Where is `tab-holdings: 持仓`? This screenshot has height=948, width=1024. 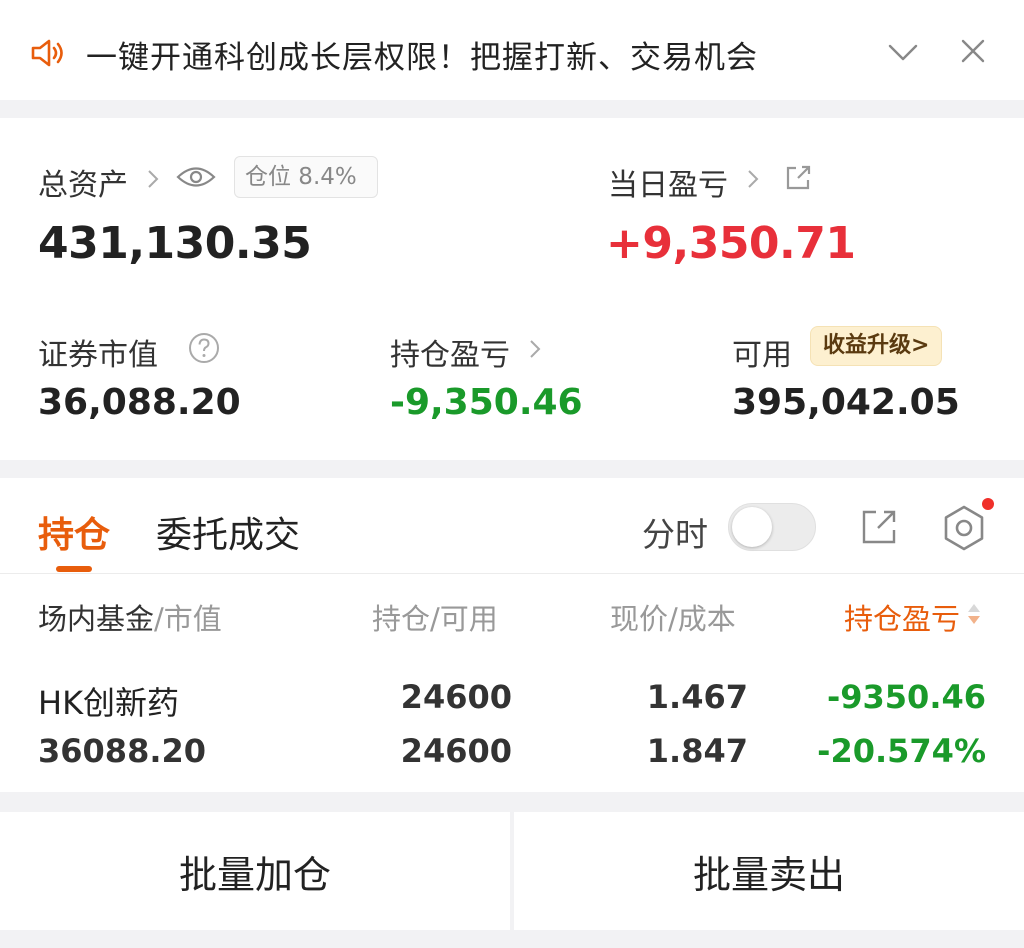 tab-holdings: 持仓 is located at coordinates (74, 532).